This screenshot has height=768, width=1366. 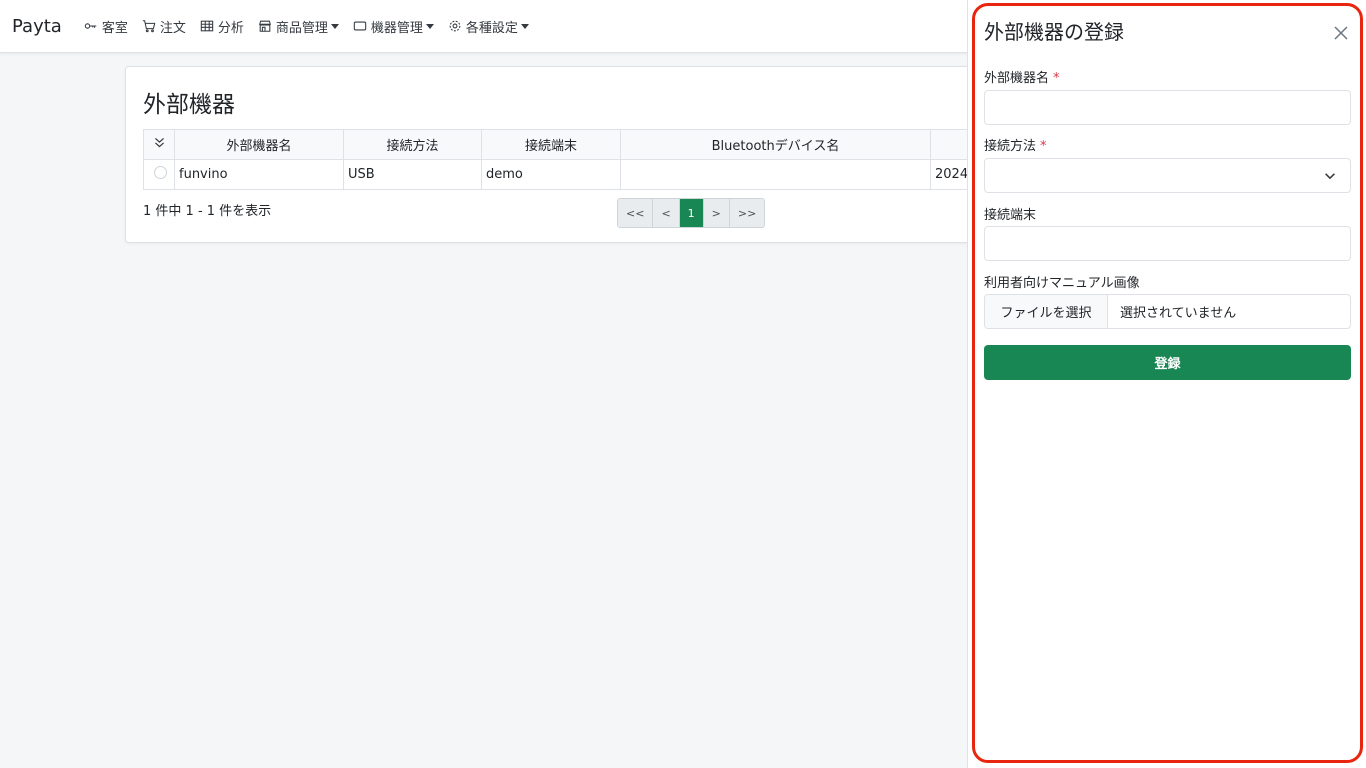 What do you see at coordinates (1167, 362) in the screenshot?
I see `register-button: 登録` at bounding box center [1167, 362].